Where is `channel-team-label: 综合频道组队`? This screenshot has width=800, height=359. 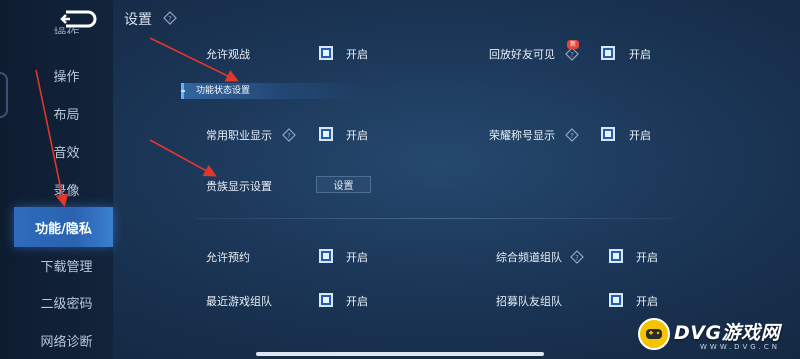 channel-team-label: 综合频道组队 is located at coordinates (529, 257).